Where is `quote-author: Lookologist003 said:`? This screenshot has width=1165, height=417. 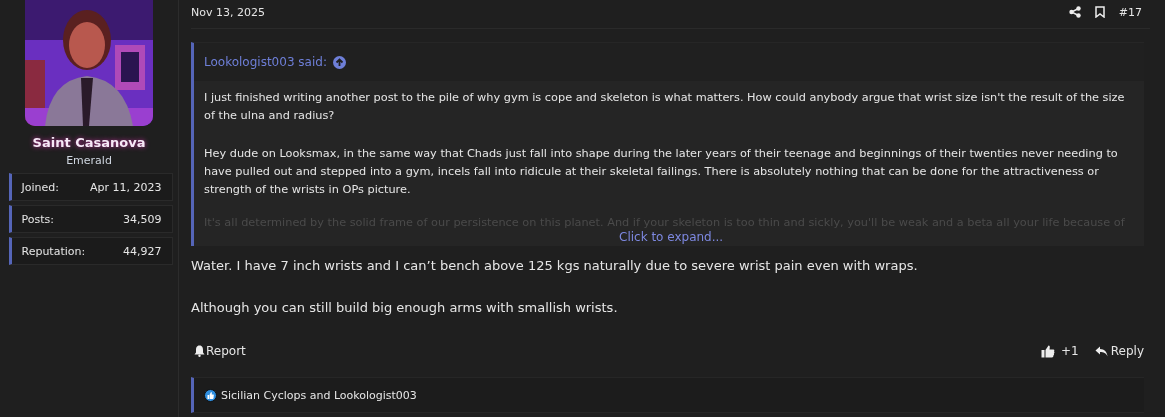
quote-author: Lookologist003 said: is located at coordinates (265, 62).